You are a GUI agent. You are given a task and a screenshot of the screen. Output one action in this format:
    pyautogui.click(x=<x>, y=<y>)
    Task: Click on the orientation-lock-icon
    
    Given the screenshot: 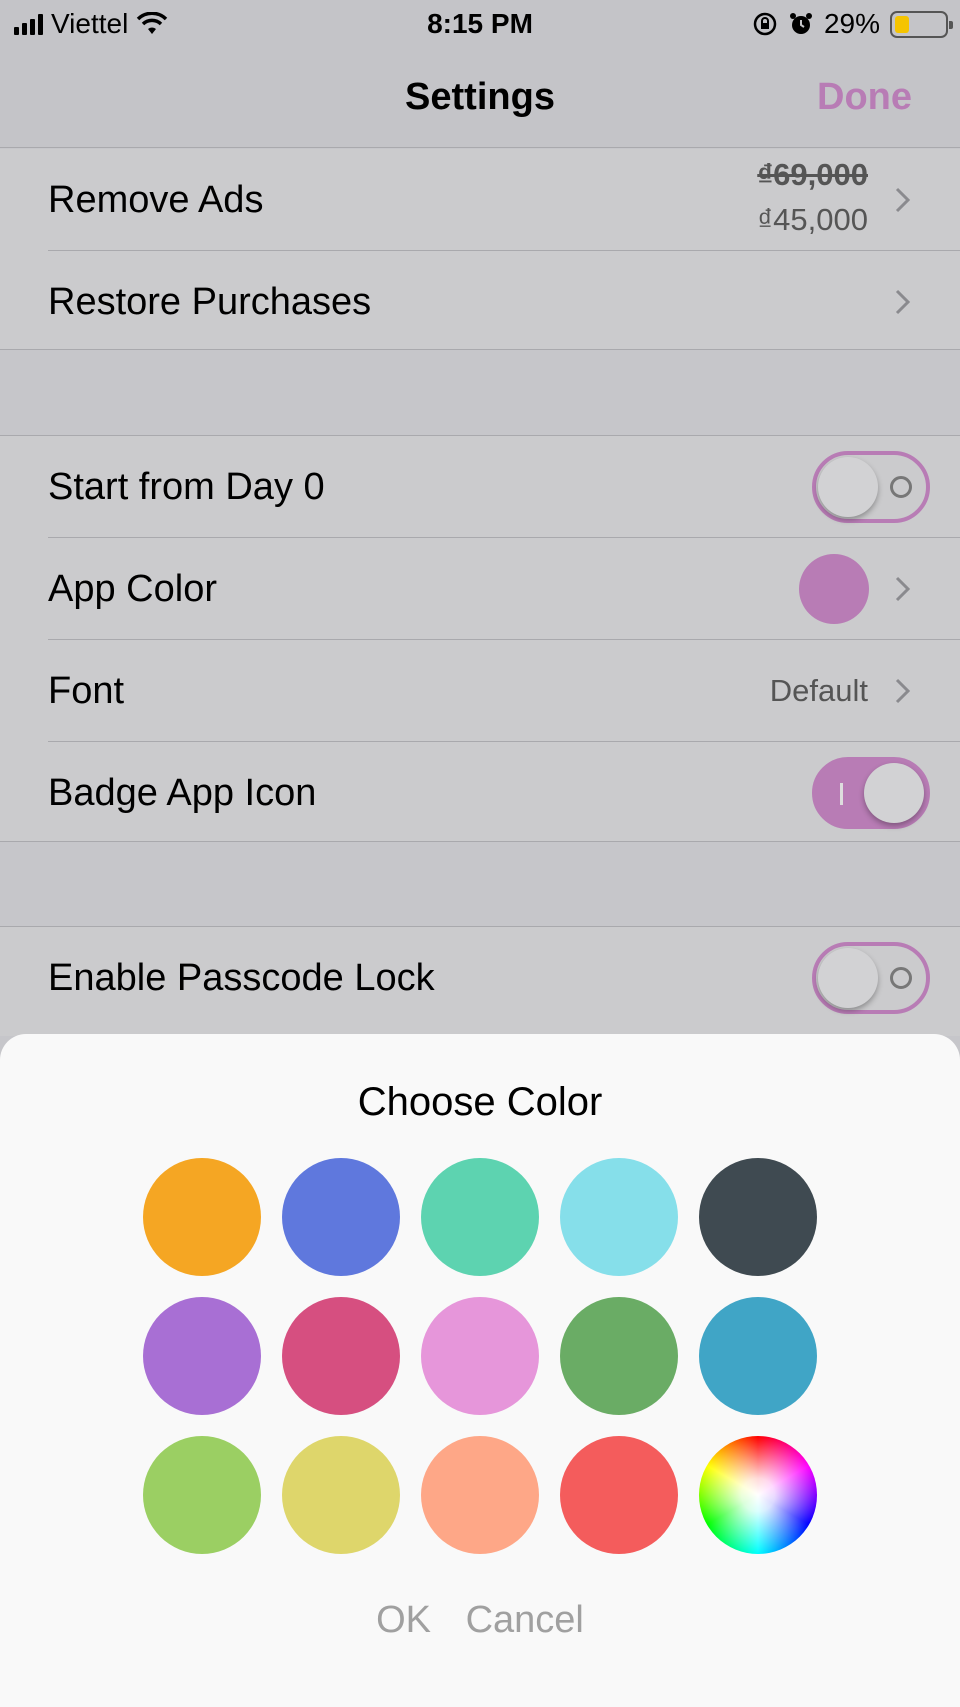 What is the action you would take?
    pyautogui.click(x=765, y=24)
    